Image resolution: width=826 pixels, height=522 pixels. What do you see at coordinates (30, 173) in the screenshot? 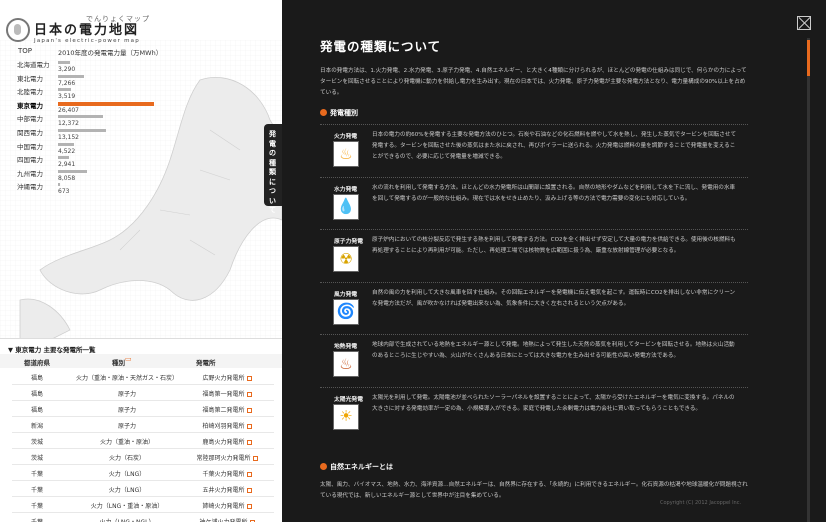
I see `region-name: 九州電力` at bounding box center [30, 173].